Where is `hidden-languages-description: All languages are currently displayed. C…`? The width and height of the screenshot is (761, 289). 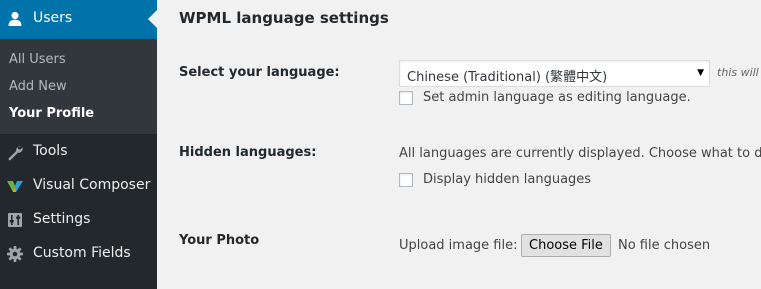
hidden-languages-description: All languages are currently displayed. C… is located at coordinates (580, 153).